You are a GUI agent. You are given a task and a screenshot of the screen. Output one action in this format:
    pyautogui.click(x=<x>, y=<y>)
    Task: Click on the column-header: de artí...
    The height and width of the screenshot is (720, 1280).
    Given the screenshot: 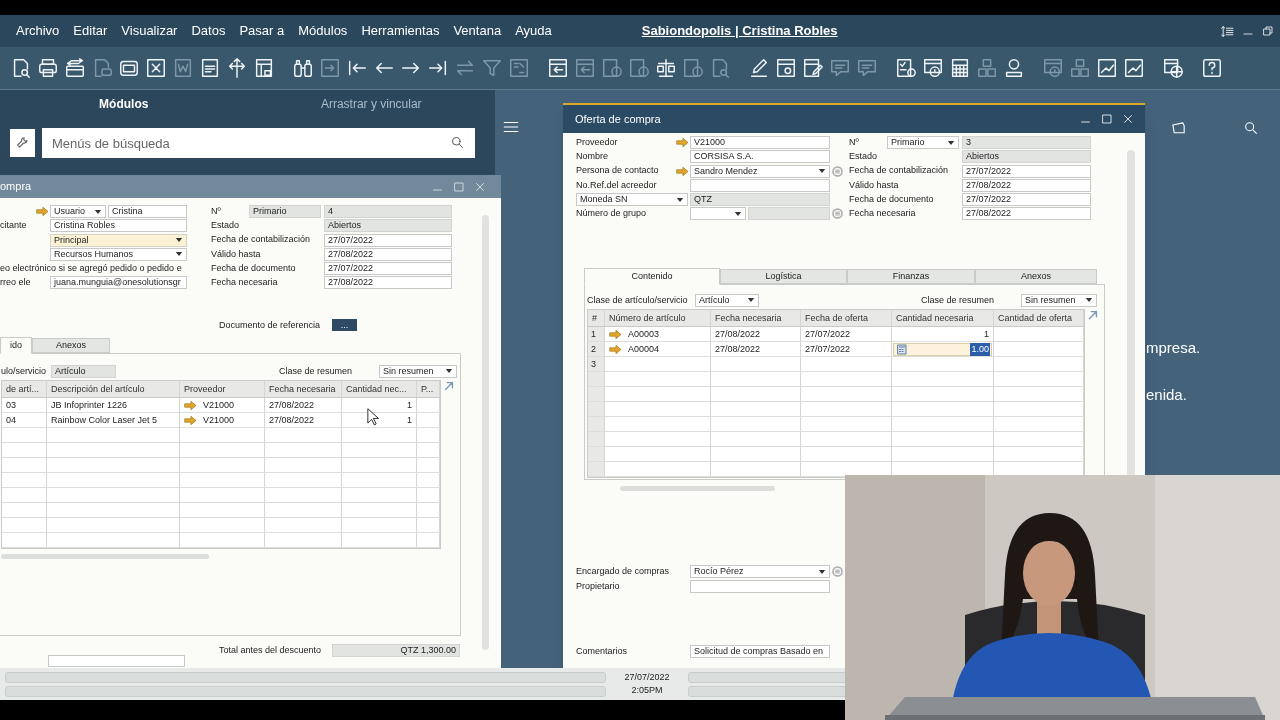 What is the action you would take?
    pyautogui.click(x=24, y=389)
    